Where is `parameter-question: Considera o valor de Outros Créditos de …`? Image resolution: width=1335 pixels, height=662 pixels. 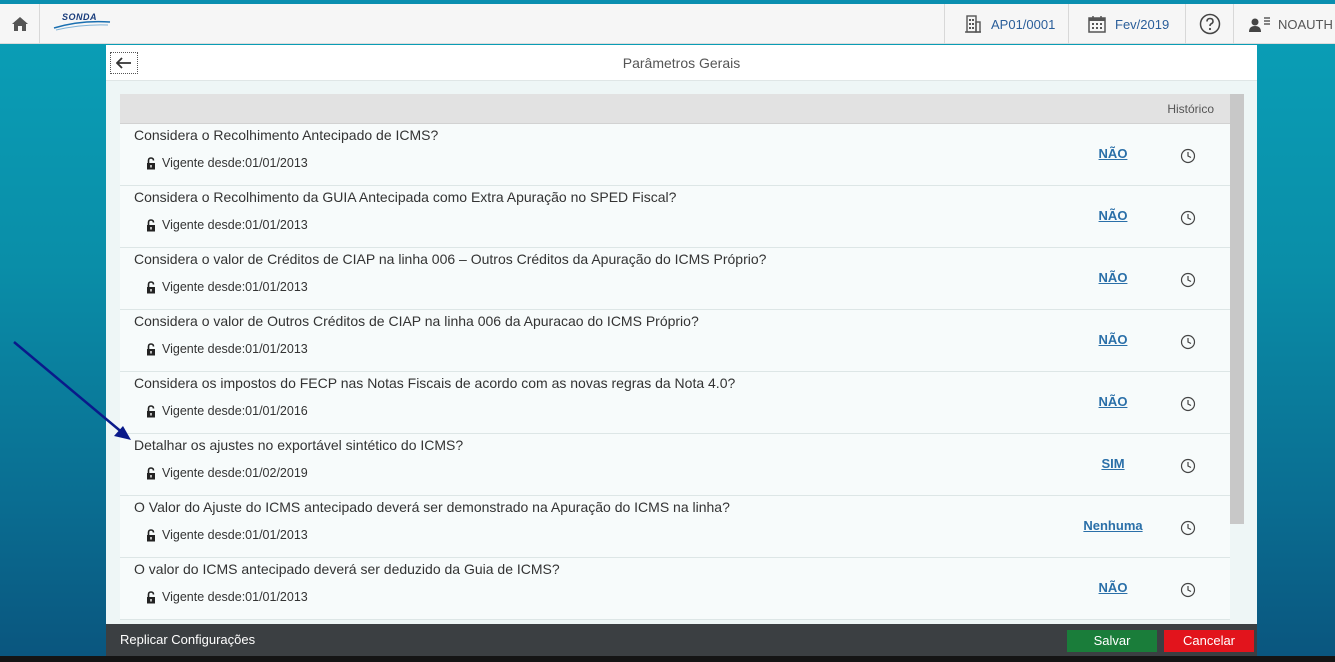
parameter-question: Considera o valor de Outros Créditos de … is located at coordinates (416, 321).